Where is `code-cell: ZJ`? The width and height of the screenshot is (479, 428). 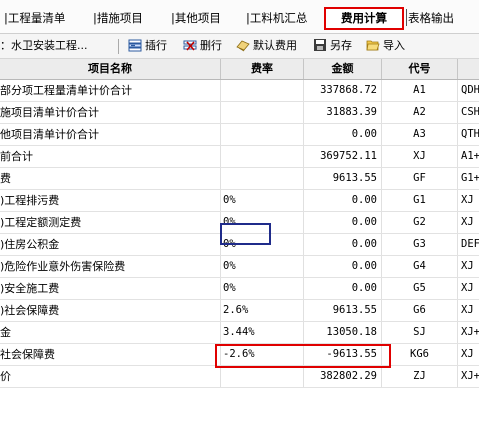 code-cell: ZJ is located at coordinates (420, 376).